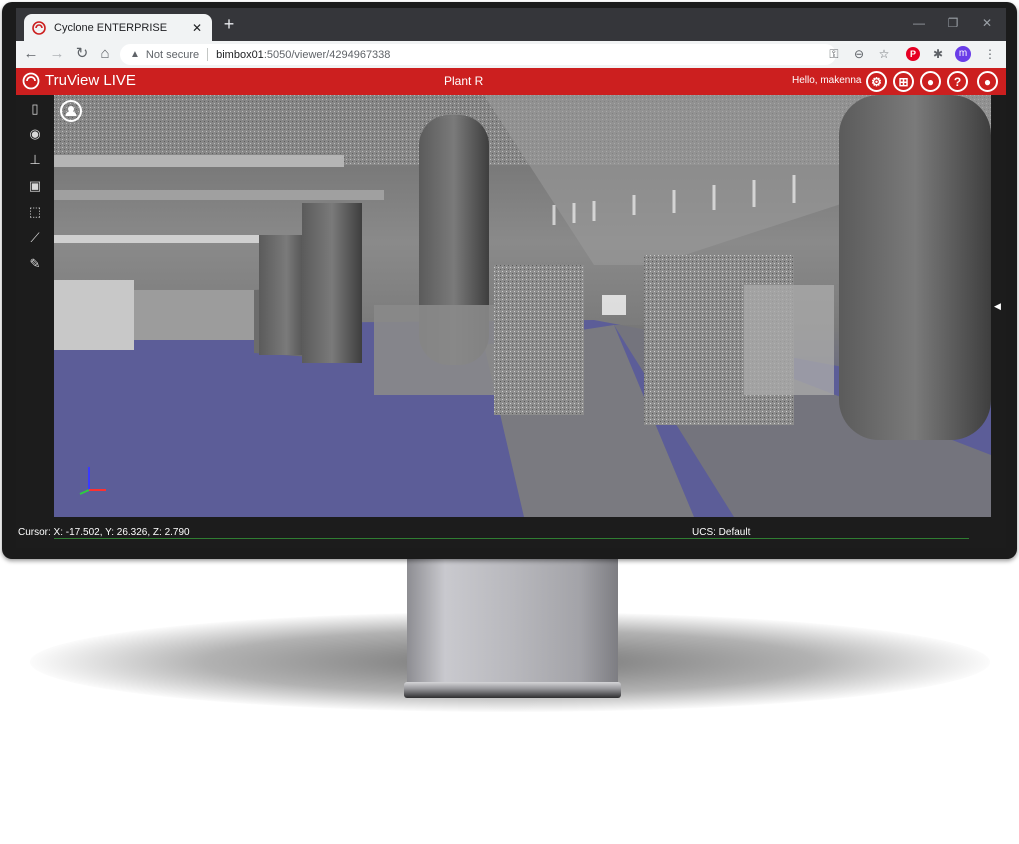 The height and width of the screenshot is (844, 1019). Describe the element at coordinates (511, 538) in the screenshot. I see `progress-line` at that location.